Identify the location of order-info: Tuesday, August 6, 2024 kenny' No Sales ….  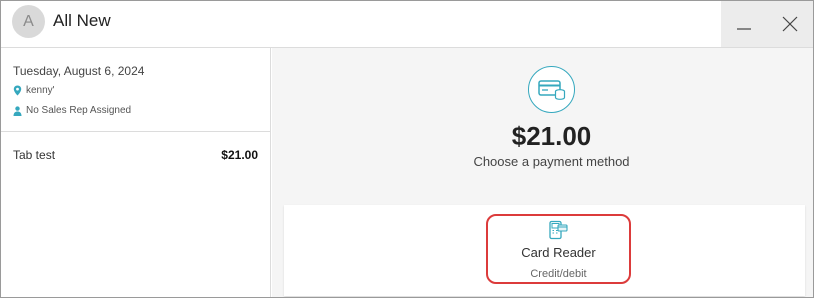
(135, 90).